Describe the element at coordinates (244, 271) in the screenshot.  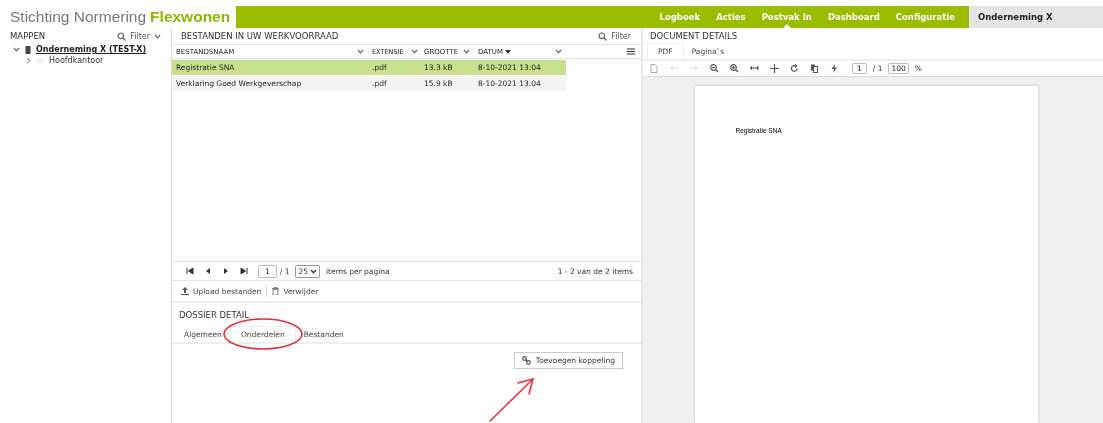
I see `last-page-icon` at that location.